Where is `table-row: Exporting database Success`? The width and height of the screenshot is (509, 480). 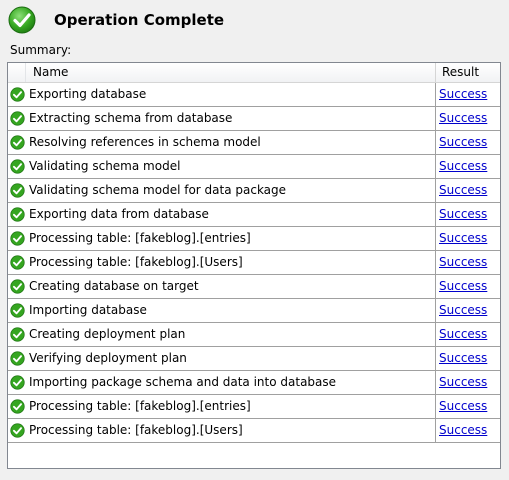
table-row: Exporting database Success is located at coordinates (254, 95).